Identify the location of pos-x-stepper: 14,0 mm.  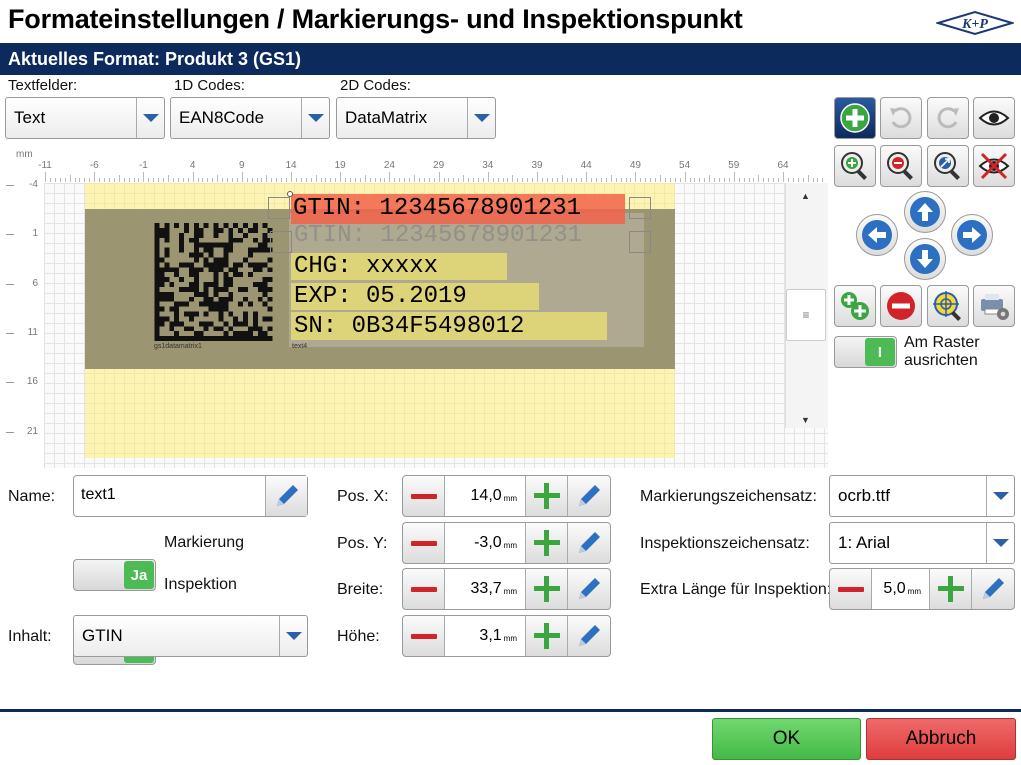
(506, 496).